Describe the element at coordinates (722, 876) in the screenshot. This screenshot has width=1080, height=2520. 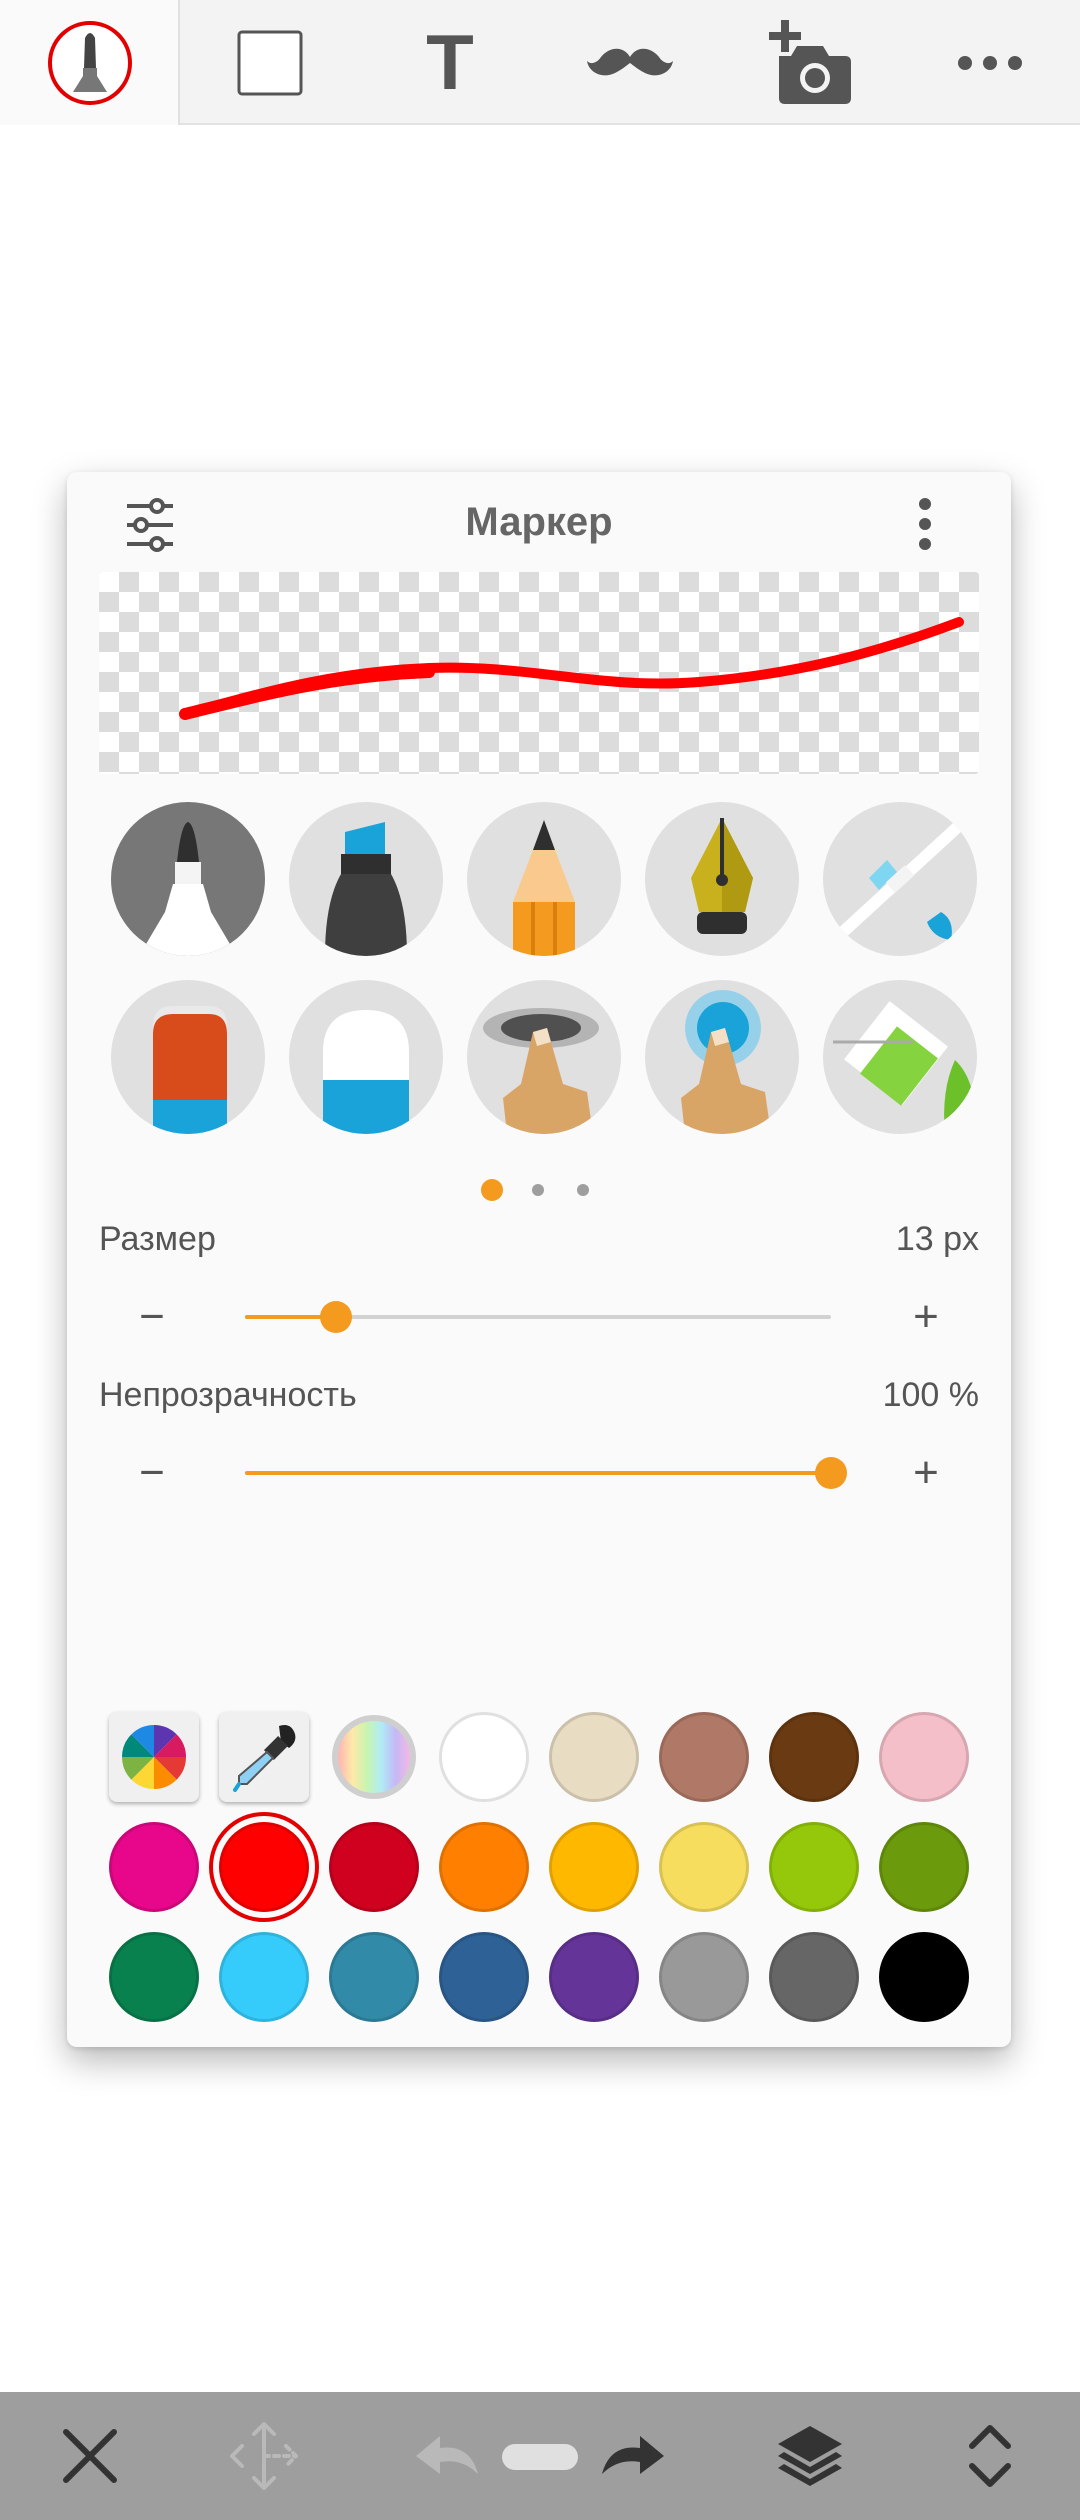
I see `fountain-pen-brush-icon` at that location.